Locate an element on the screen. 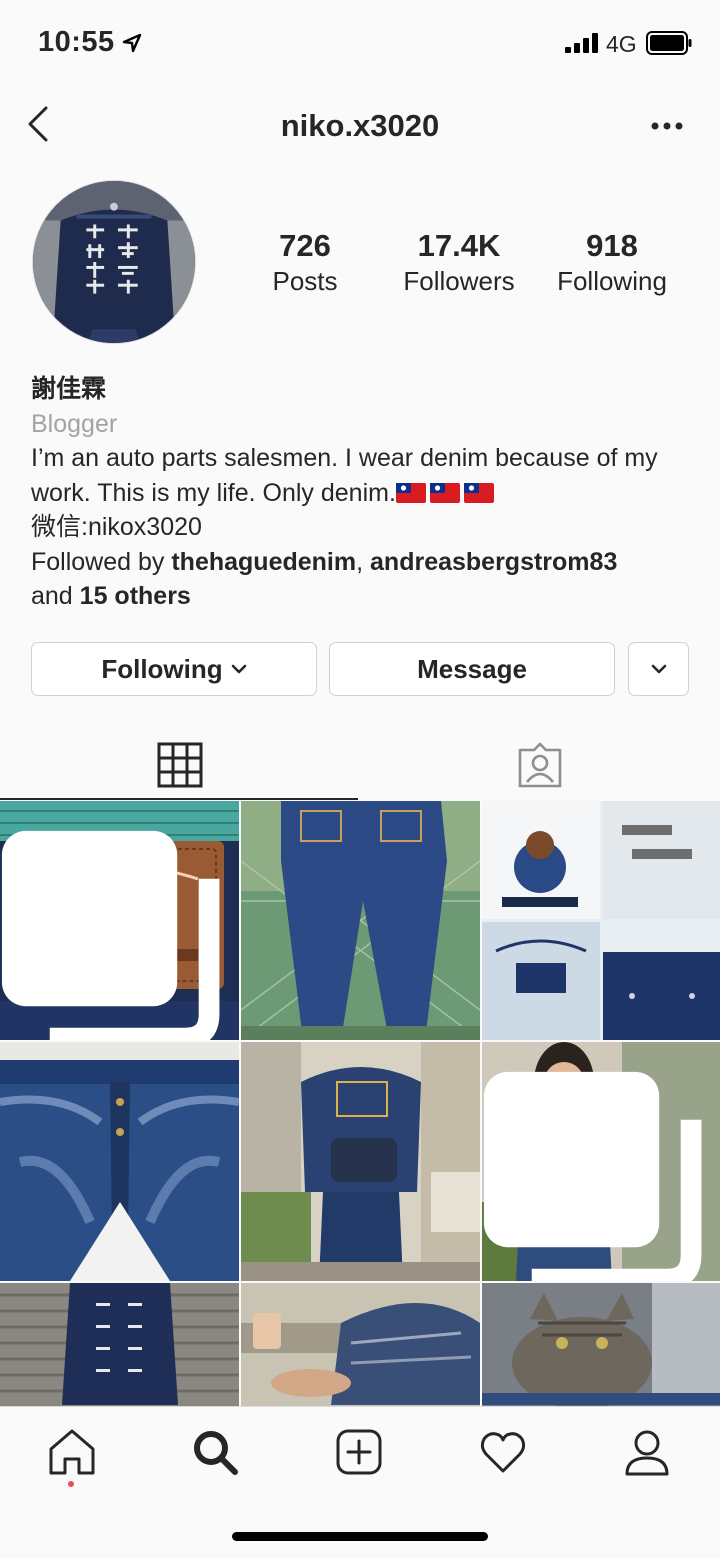 The width and height of the screenshot is (720, 1559). status-bar: 10:55 4G is located at coordinates (360, 44).